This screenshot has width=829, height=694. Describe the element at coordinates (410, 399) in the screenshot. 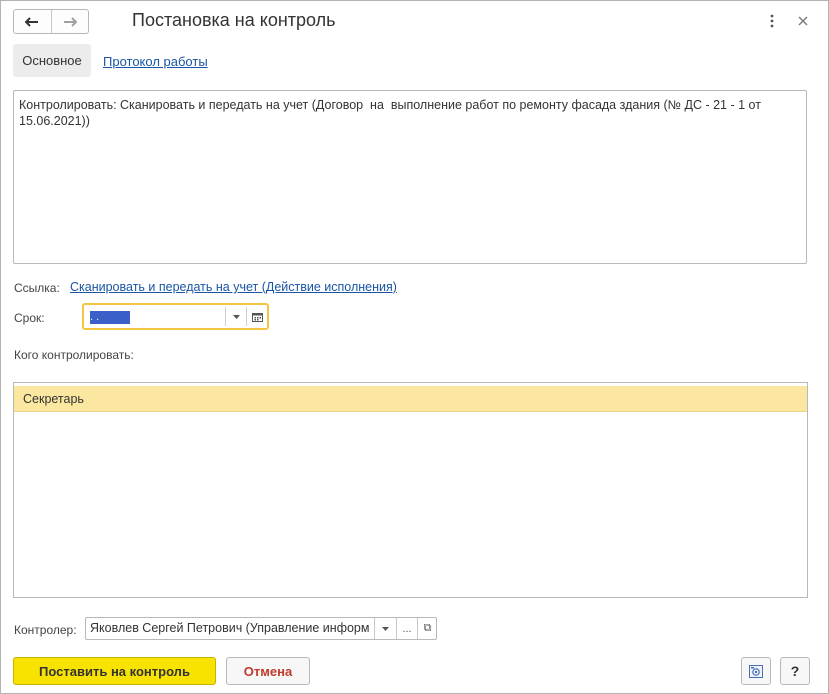

I see `list-item: Секретарь` at that location.